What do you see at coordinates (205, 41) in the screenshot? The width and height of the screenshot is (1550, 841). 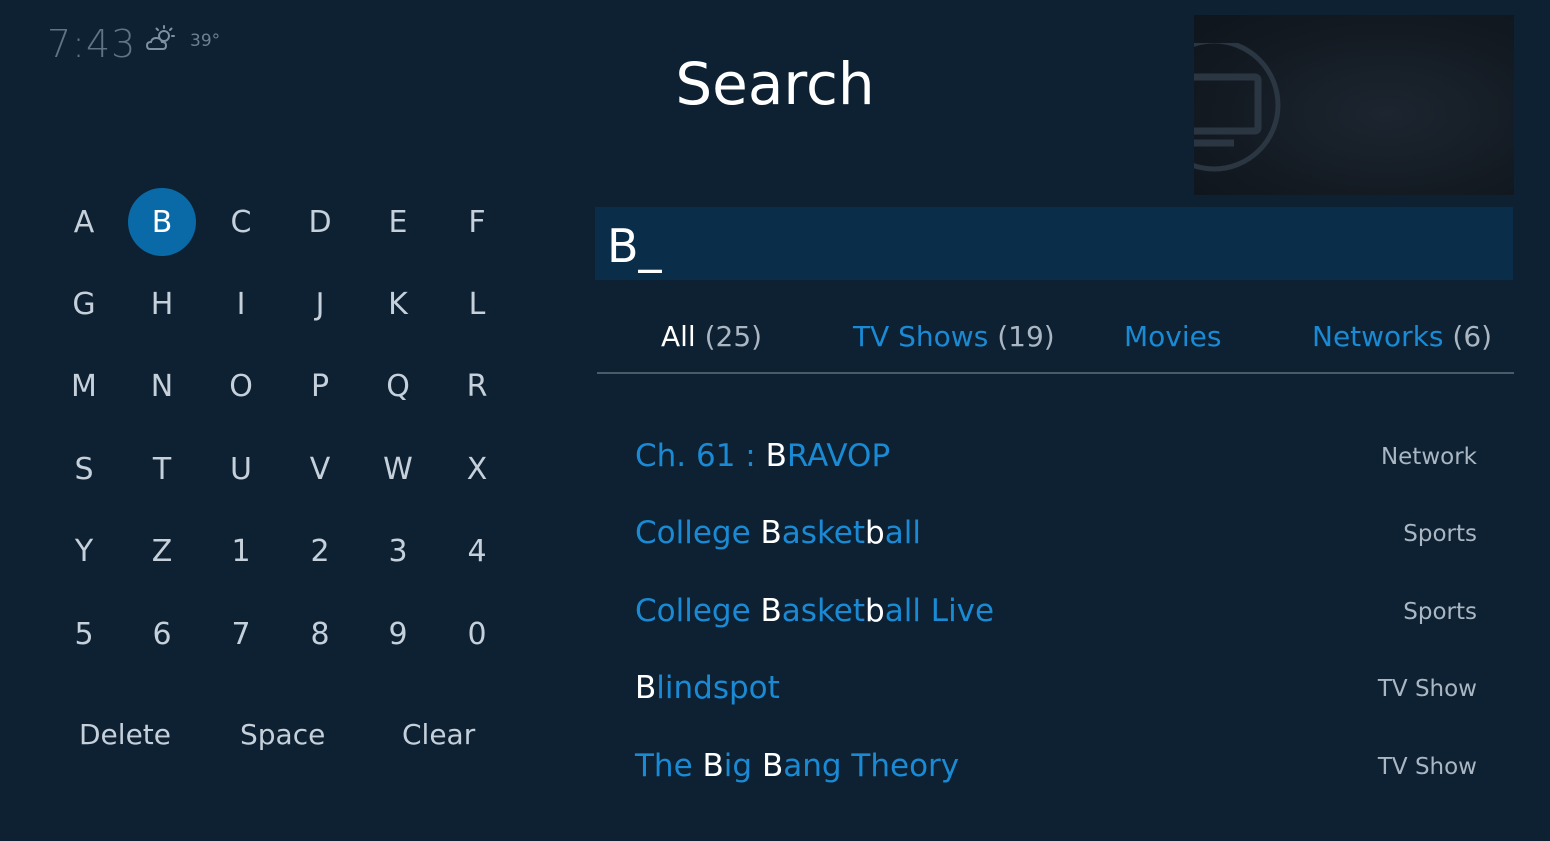 I see `temperature: 39°` at bounding box center [205, 41].